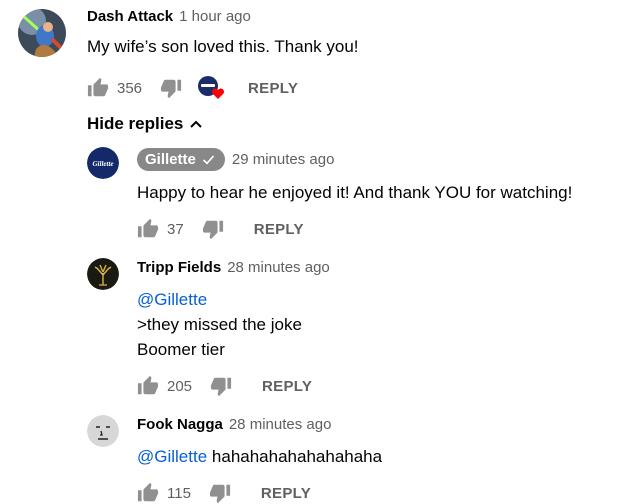 Image resolution: width=636 pixels, height=504 pixels. Describe the element at coordinates (283, 159) in the screenshot. I see `reply-timestamp: 29 minutes ago` at that location.